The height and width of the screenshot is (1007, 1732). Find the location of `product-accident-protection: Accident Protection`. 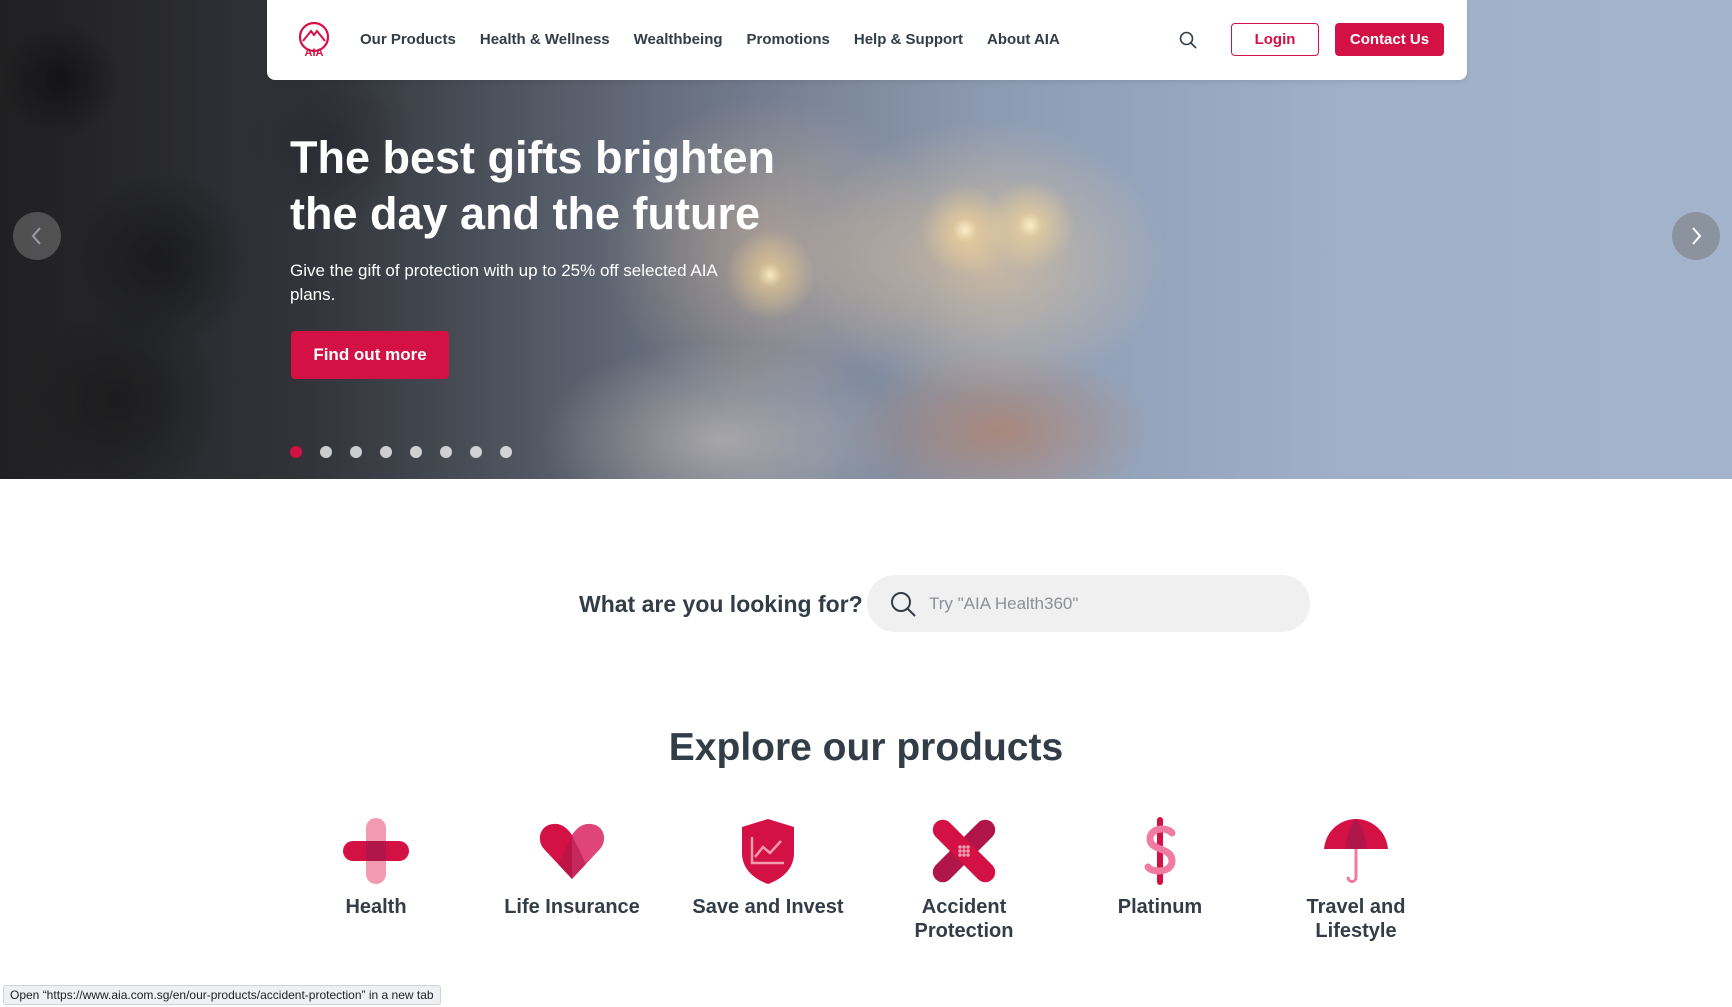

product-accident-protection: Accident Protection is located at coordinates (964, 879).